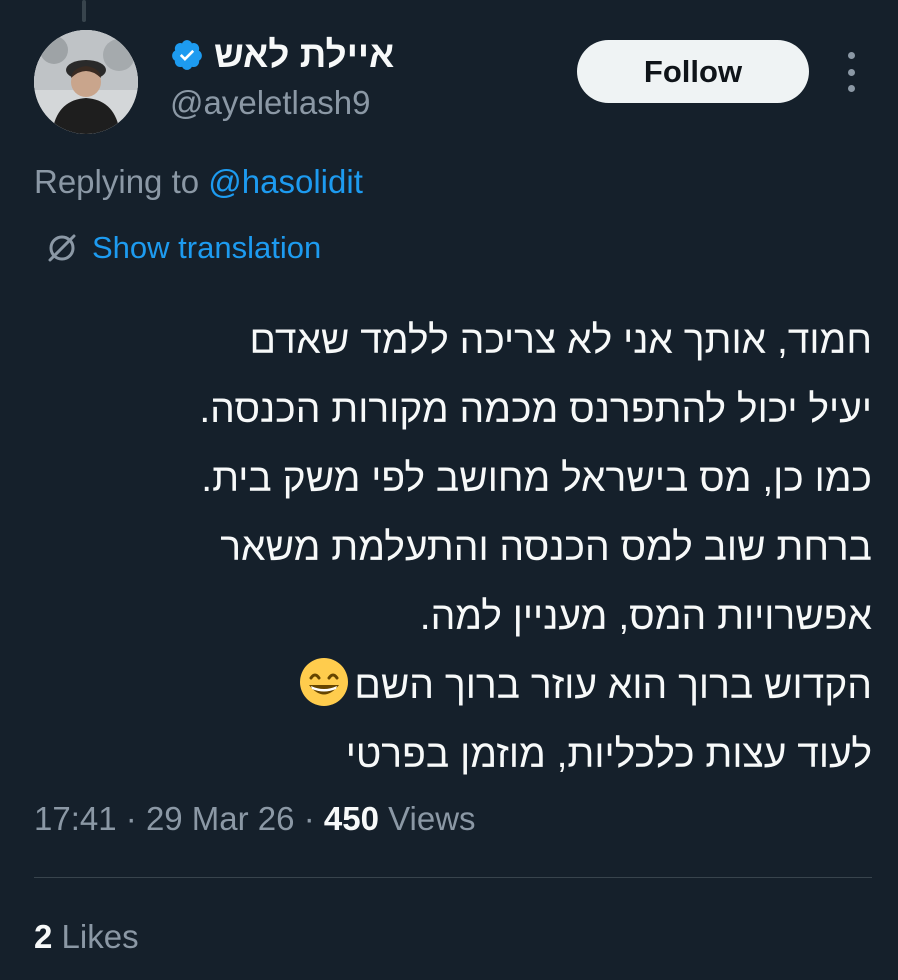 The width and height of the screenshot is (898, 980). I want to click on tweet-meta: 17:41 · 29 Mar 26 · 450 Views, so click(255, 819).